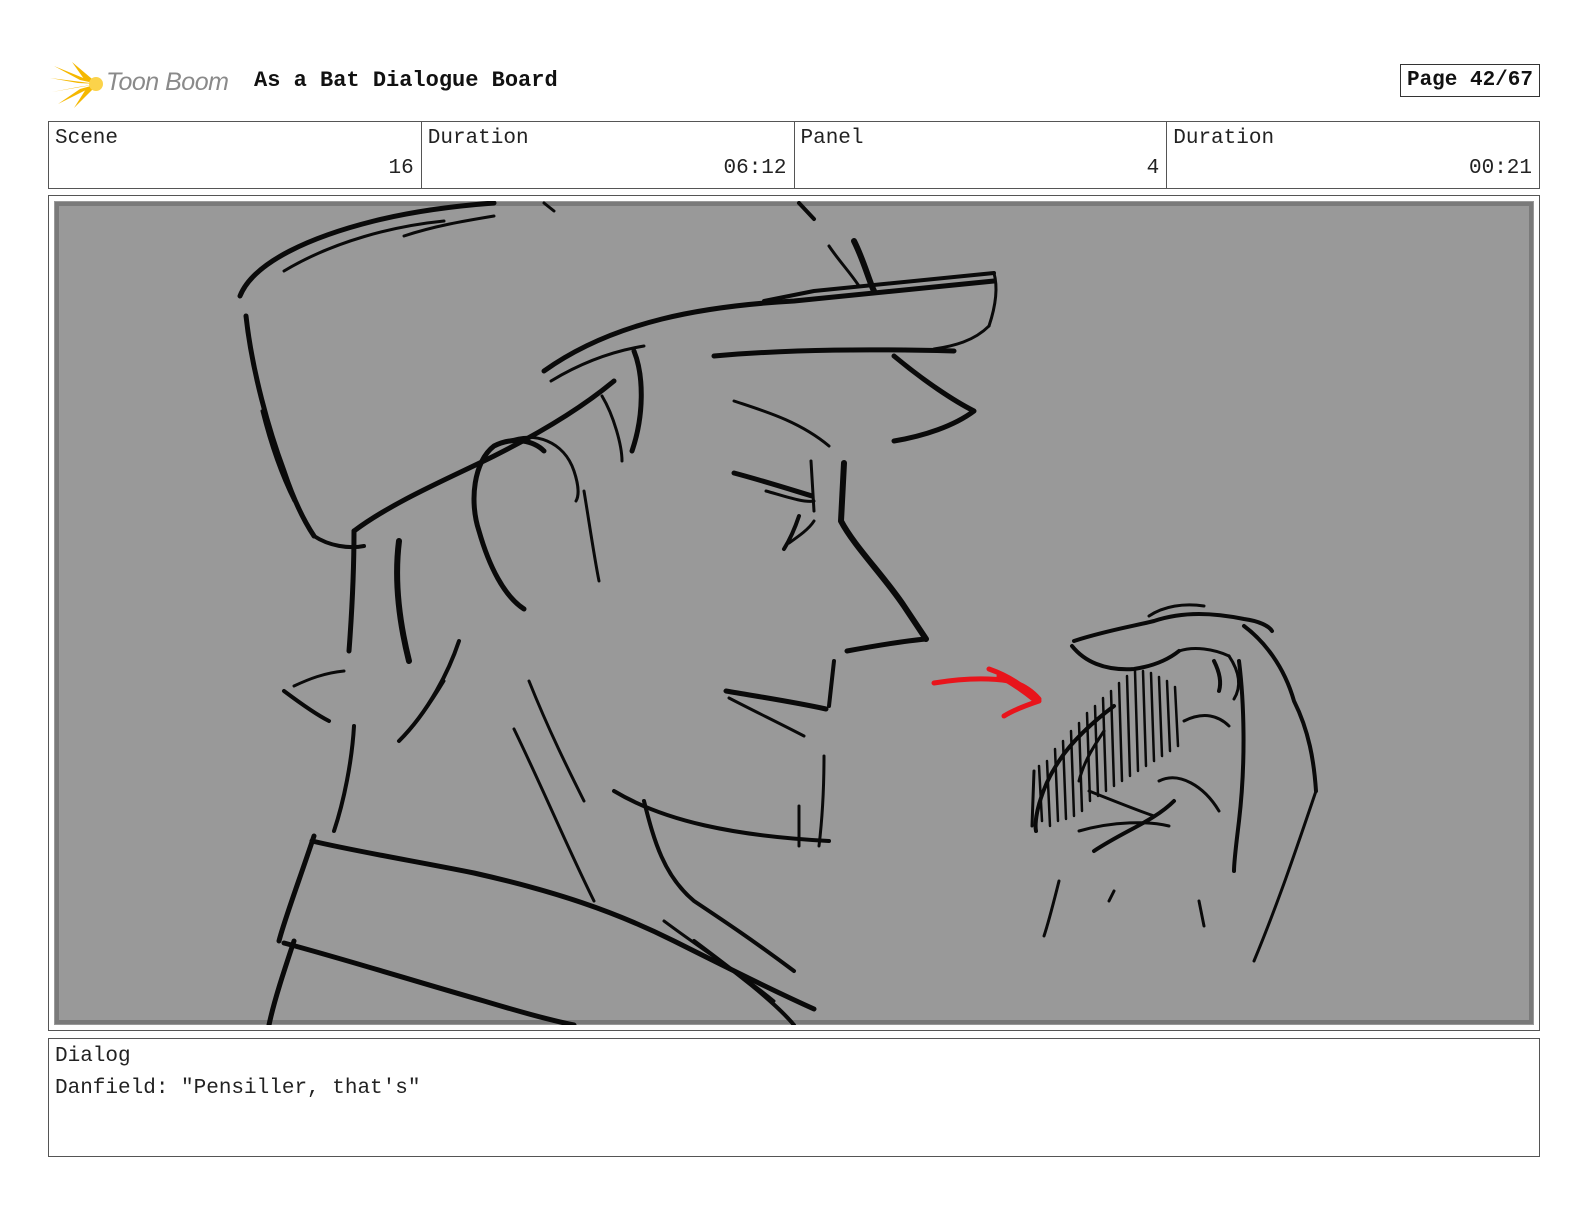 The height and width of the screenshot is (1225, 1582). I want to click on panel-value: 4, so click(1153, 168).